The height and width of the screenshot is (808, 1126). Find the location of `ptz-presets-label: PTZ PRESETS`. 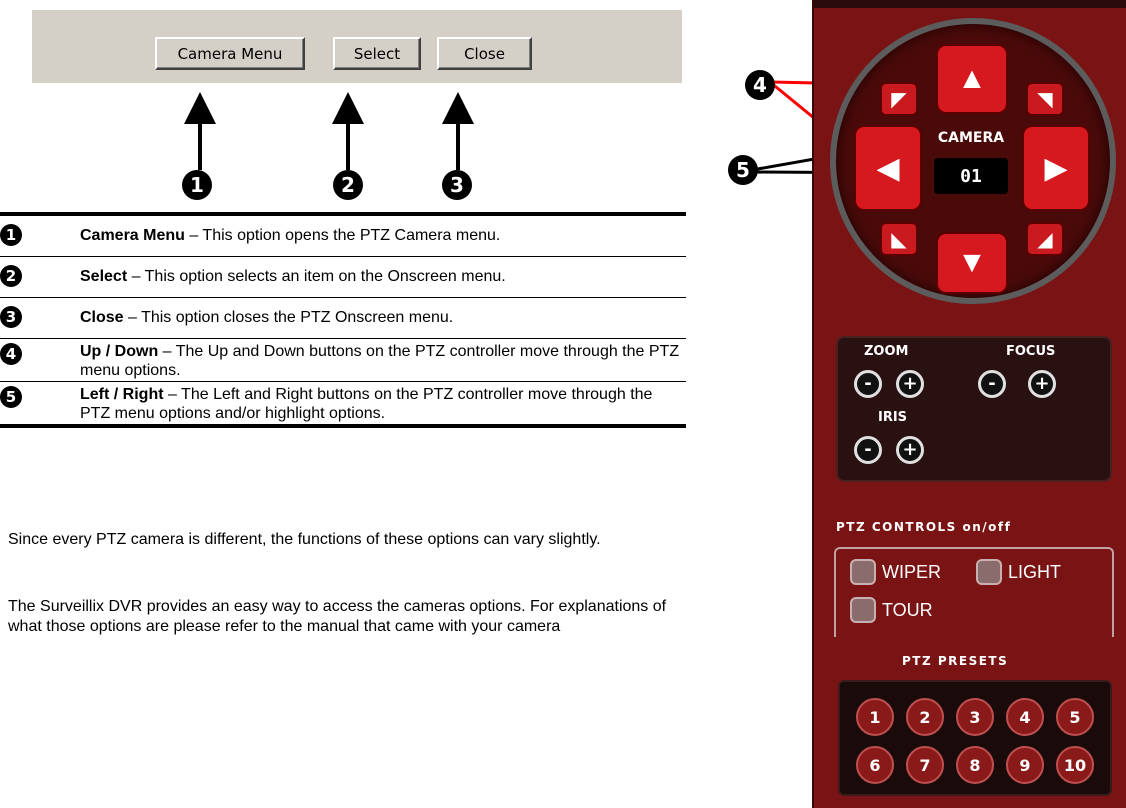

ptz-presets-label: PTZ PRESETS is located at coordinates (955, 661).